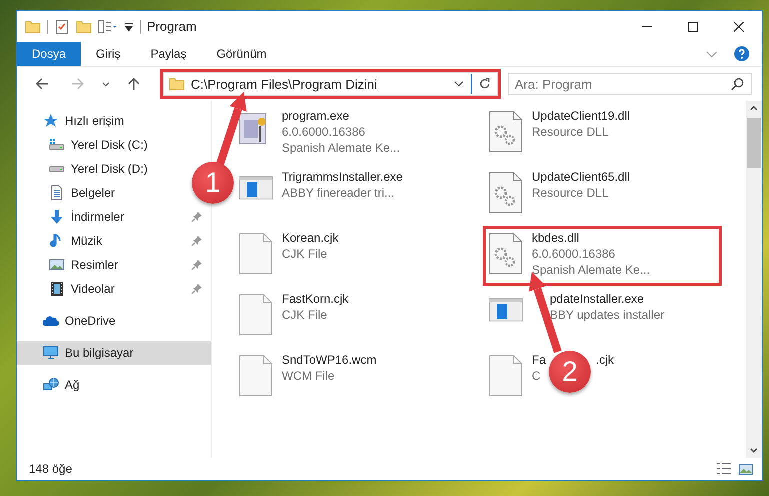 This screenshot has width=769, height=496. I want to click on file-name: SndToWP16.wcm, so click(329, 360).